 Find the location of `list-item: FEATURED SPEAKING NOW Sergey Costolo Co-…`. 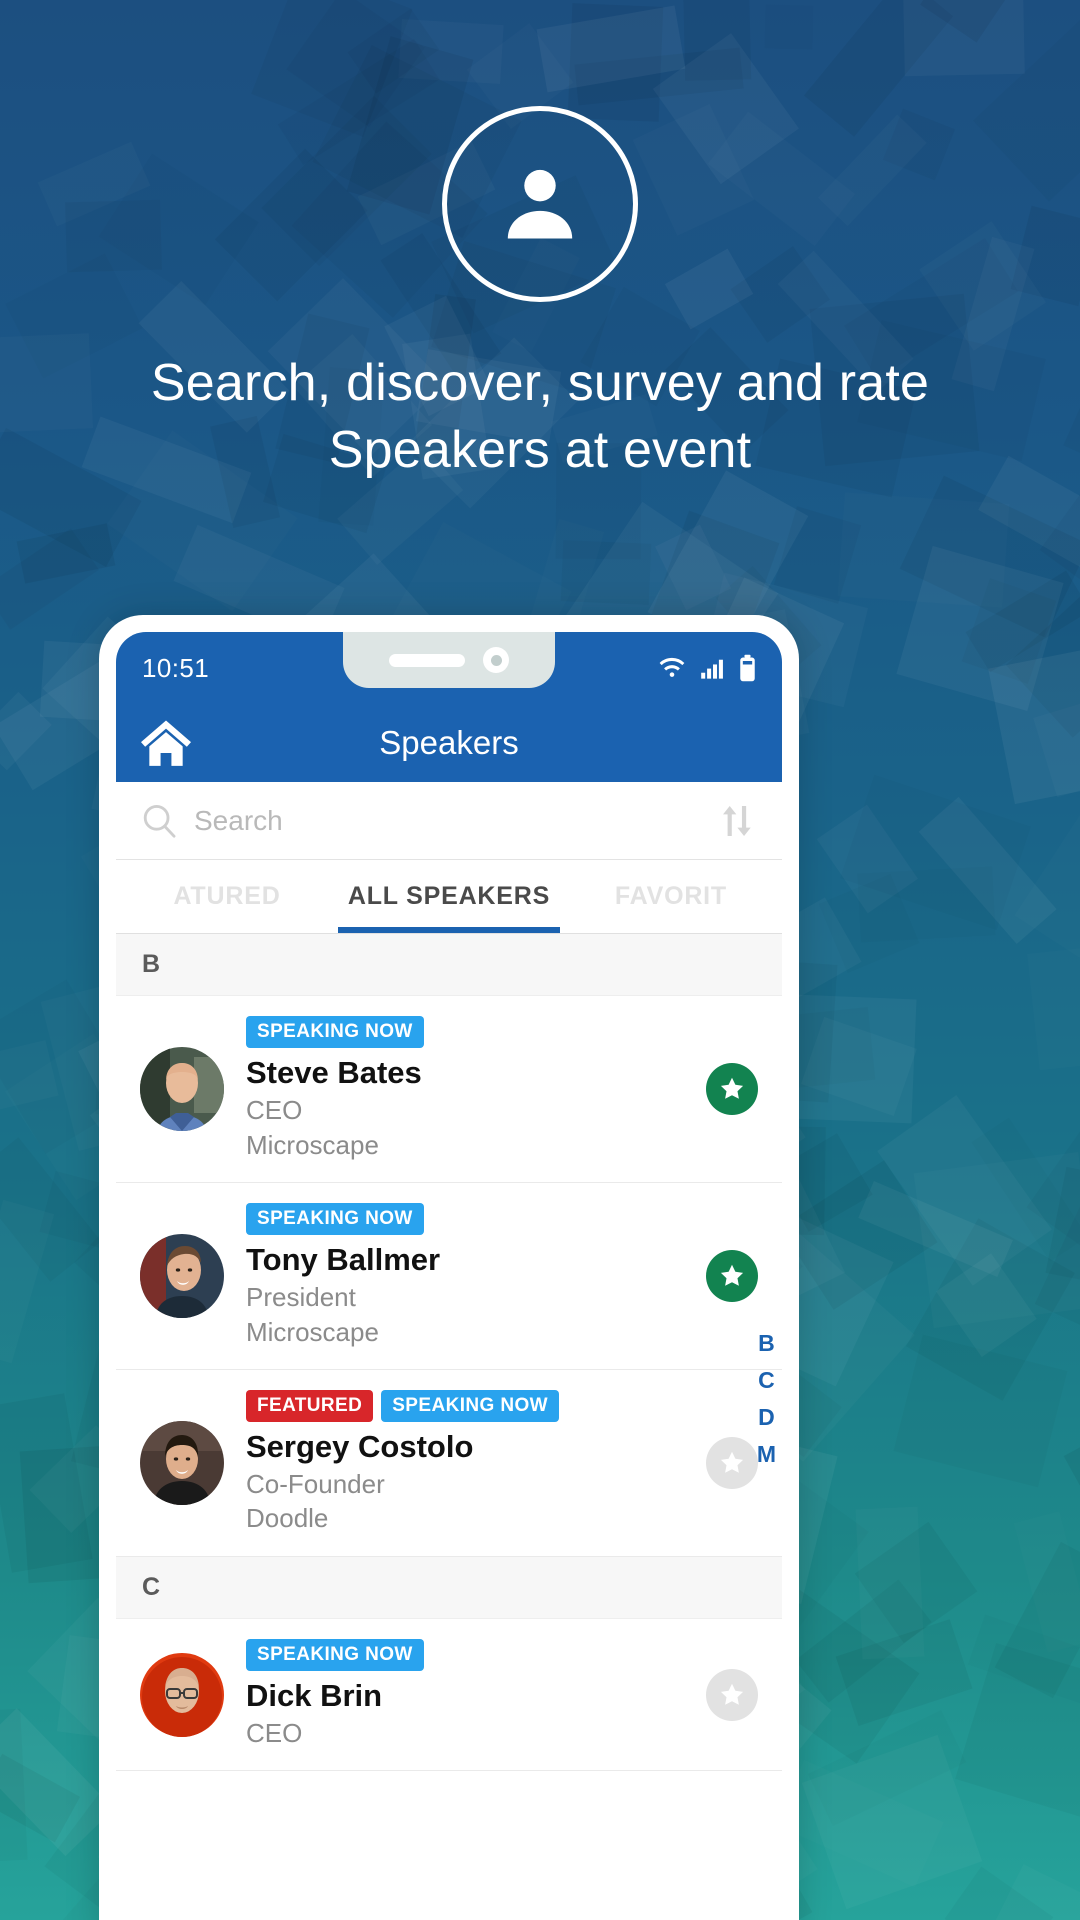

list-item: FEATURED SPEAKING NOW Sergey Costolo Co-… is located at coordinates (449, 1463).